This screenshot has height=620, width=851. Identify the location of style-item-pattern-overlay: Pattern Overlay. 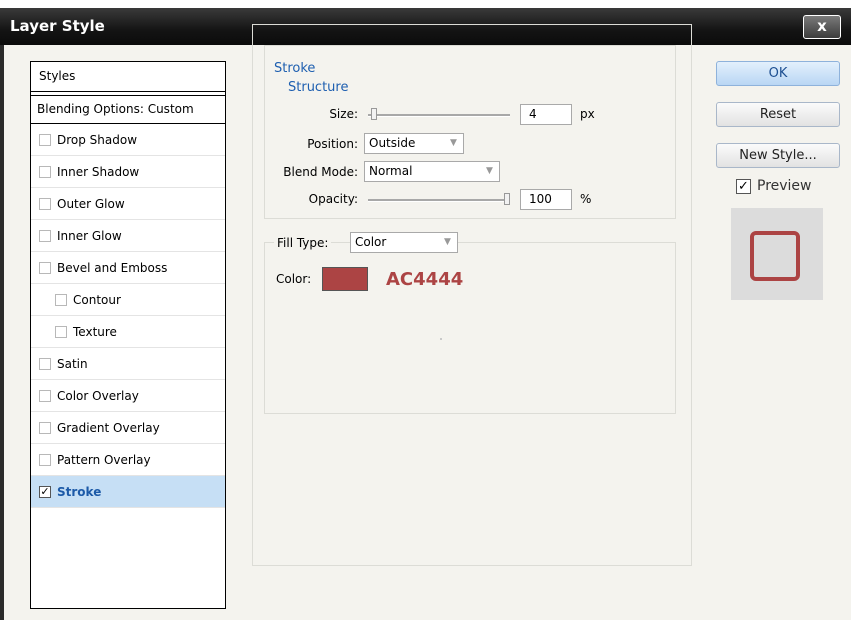
(128, 460).